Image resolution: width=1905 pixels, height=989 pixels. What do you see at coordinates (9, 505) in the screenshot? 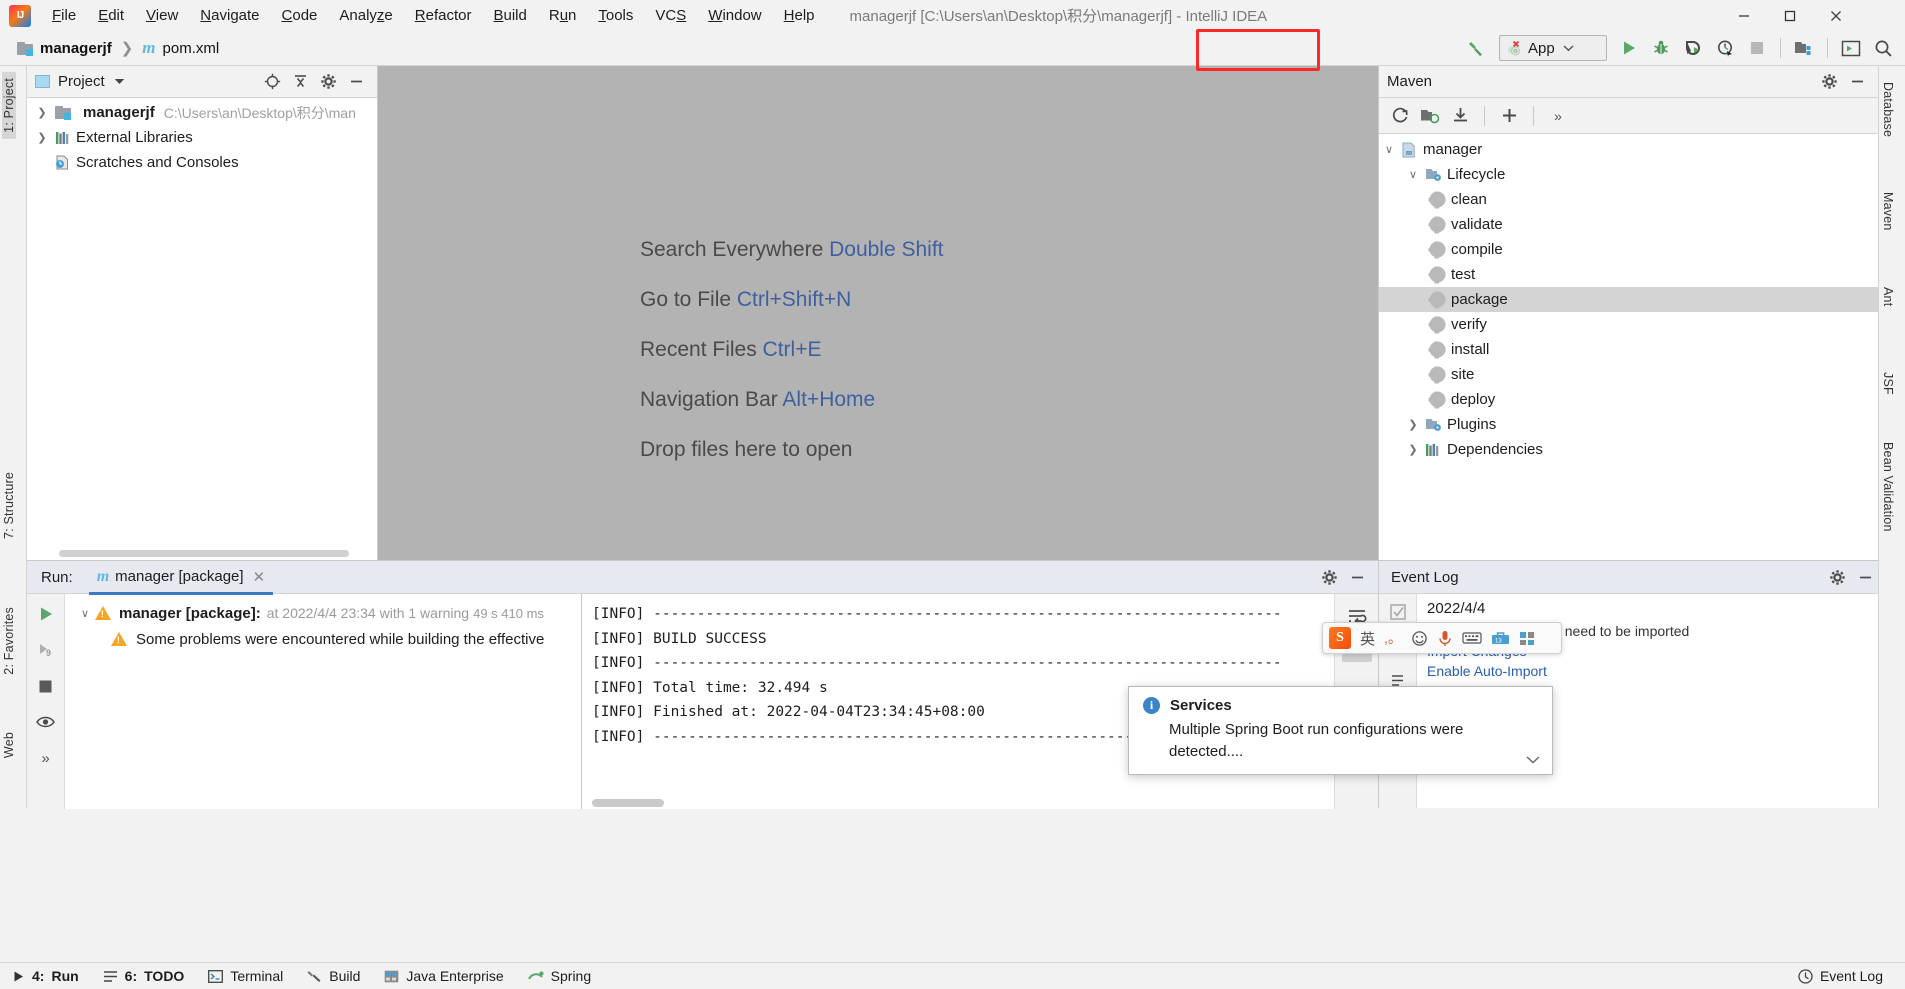
I see `sidebar-item-structure: 7: Structure` at bounding box center [9, 505].